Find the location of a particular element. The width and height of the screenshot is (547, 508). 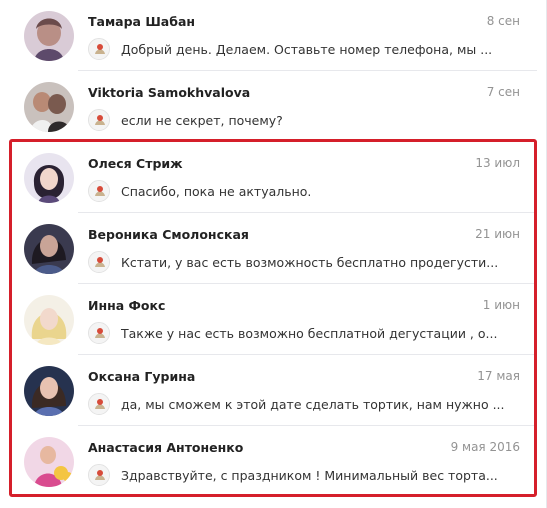

dialog-name: Вероника Смолонская is located at coordinates (168, 234).